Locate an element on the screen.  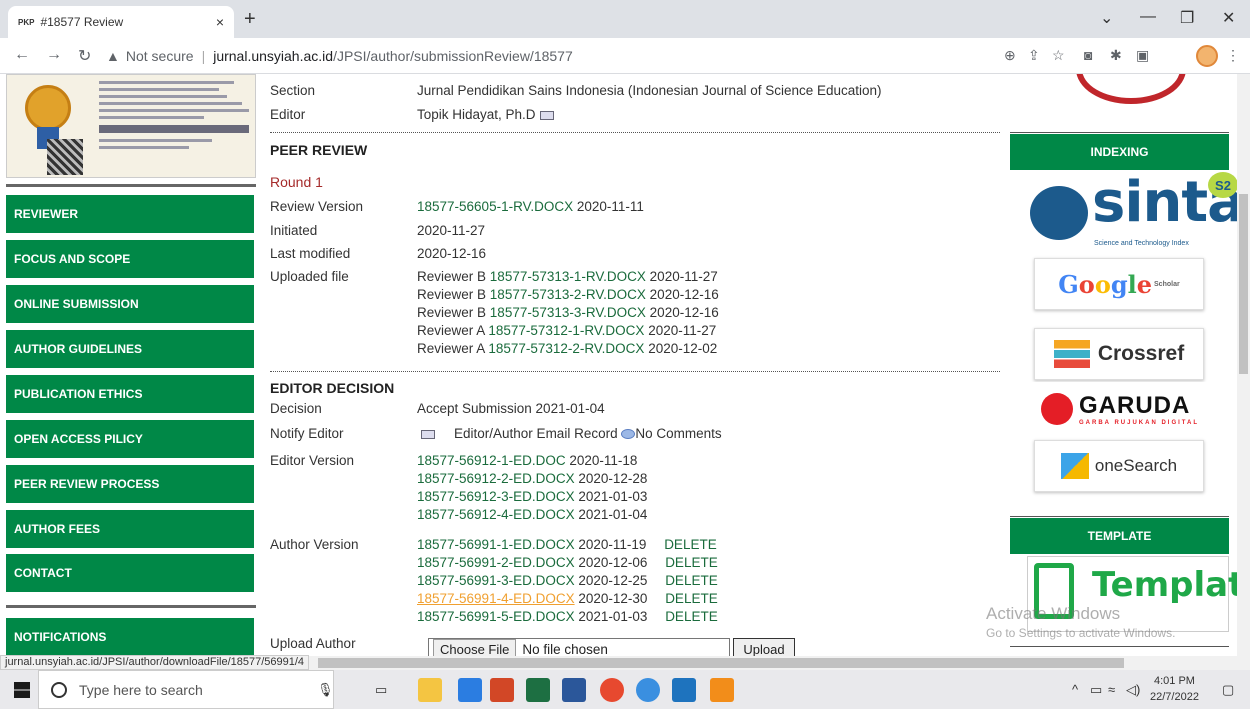
last-modified-value: 2020-12-16 is located at coordinates (452, 253).